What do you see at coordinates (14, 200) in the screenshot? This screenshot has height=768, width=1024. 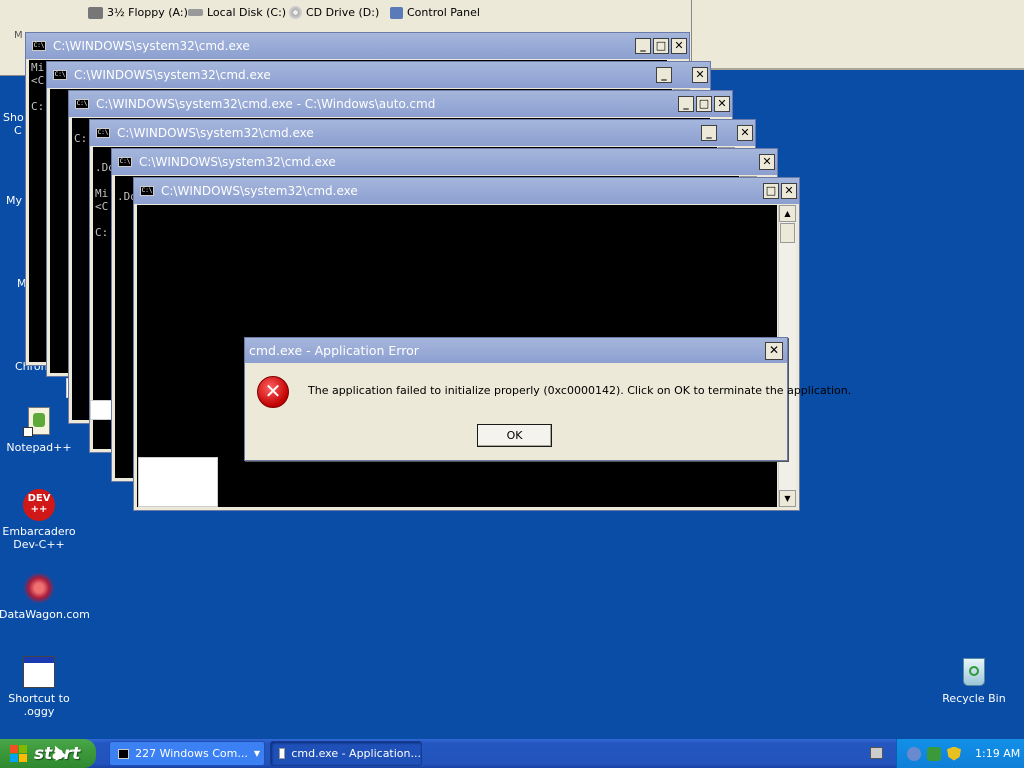 I see `desktop-clipped-label: My` at bounding box center [14, 200].